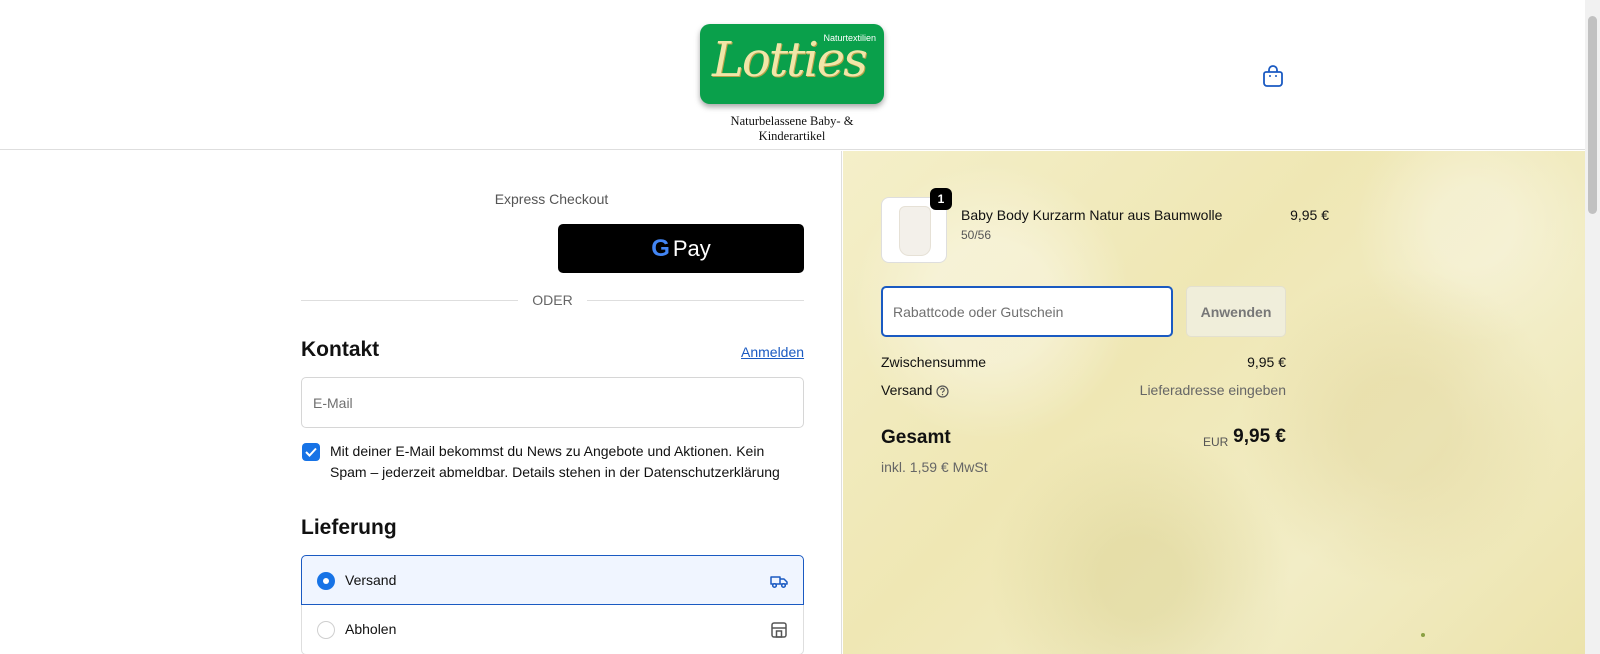  I want to click on delivery-option-label: Abholen, so click(371, 629).